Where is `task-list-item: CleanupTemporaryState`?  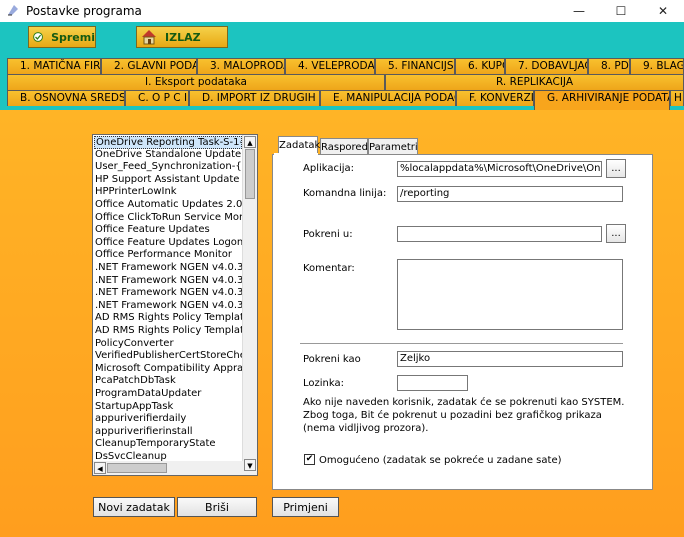
task-list-item: CleanupTemporaryState is located at coordinates (168, 444).